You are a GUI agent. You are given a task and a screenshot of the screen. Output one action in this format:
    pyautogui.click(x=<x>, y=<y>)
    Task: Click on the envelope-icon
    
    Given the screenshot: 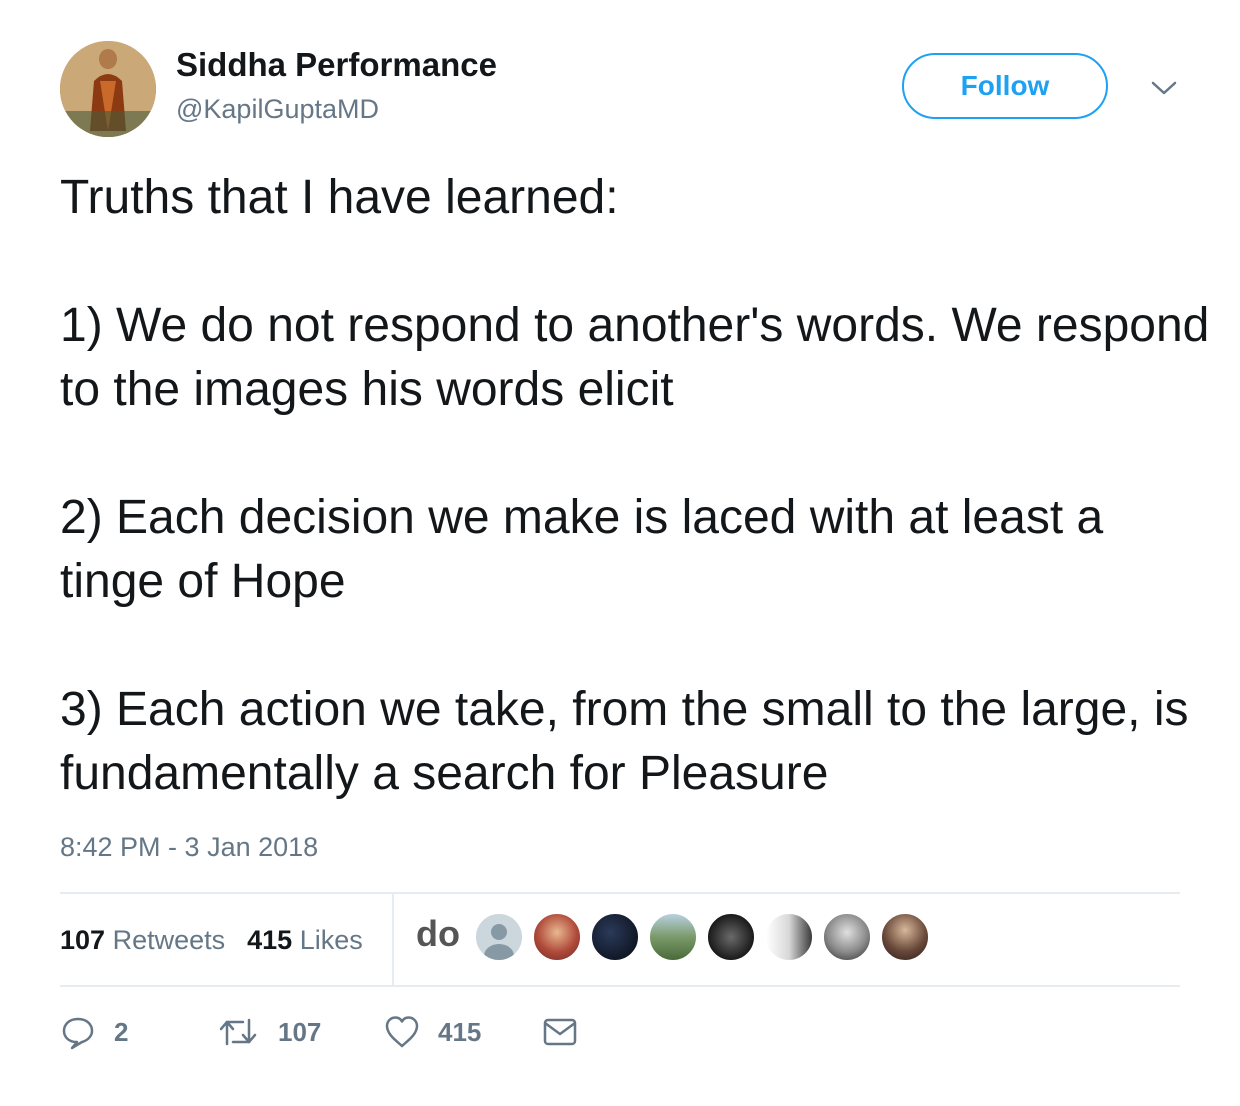 What is the action you would take?
    pyautogui.click(x=560, y=1032)
    